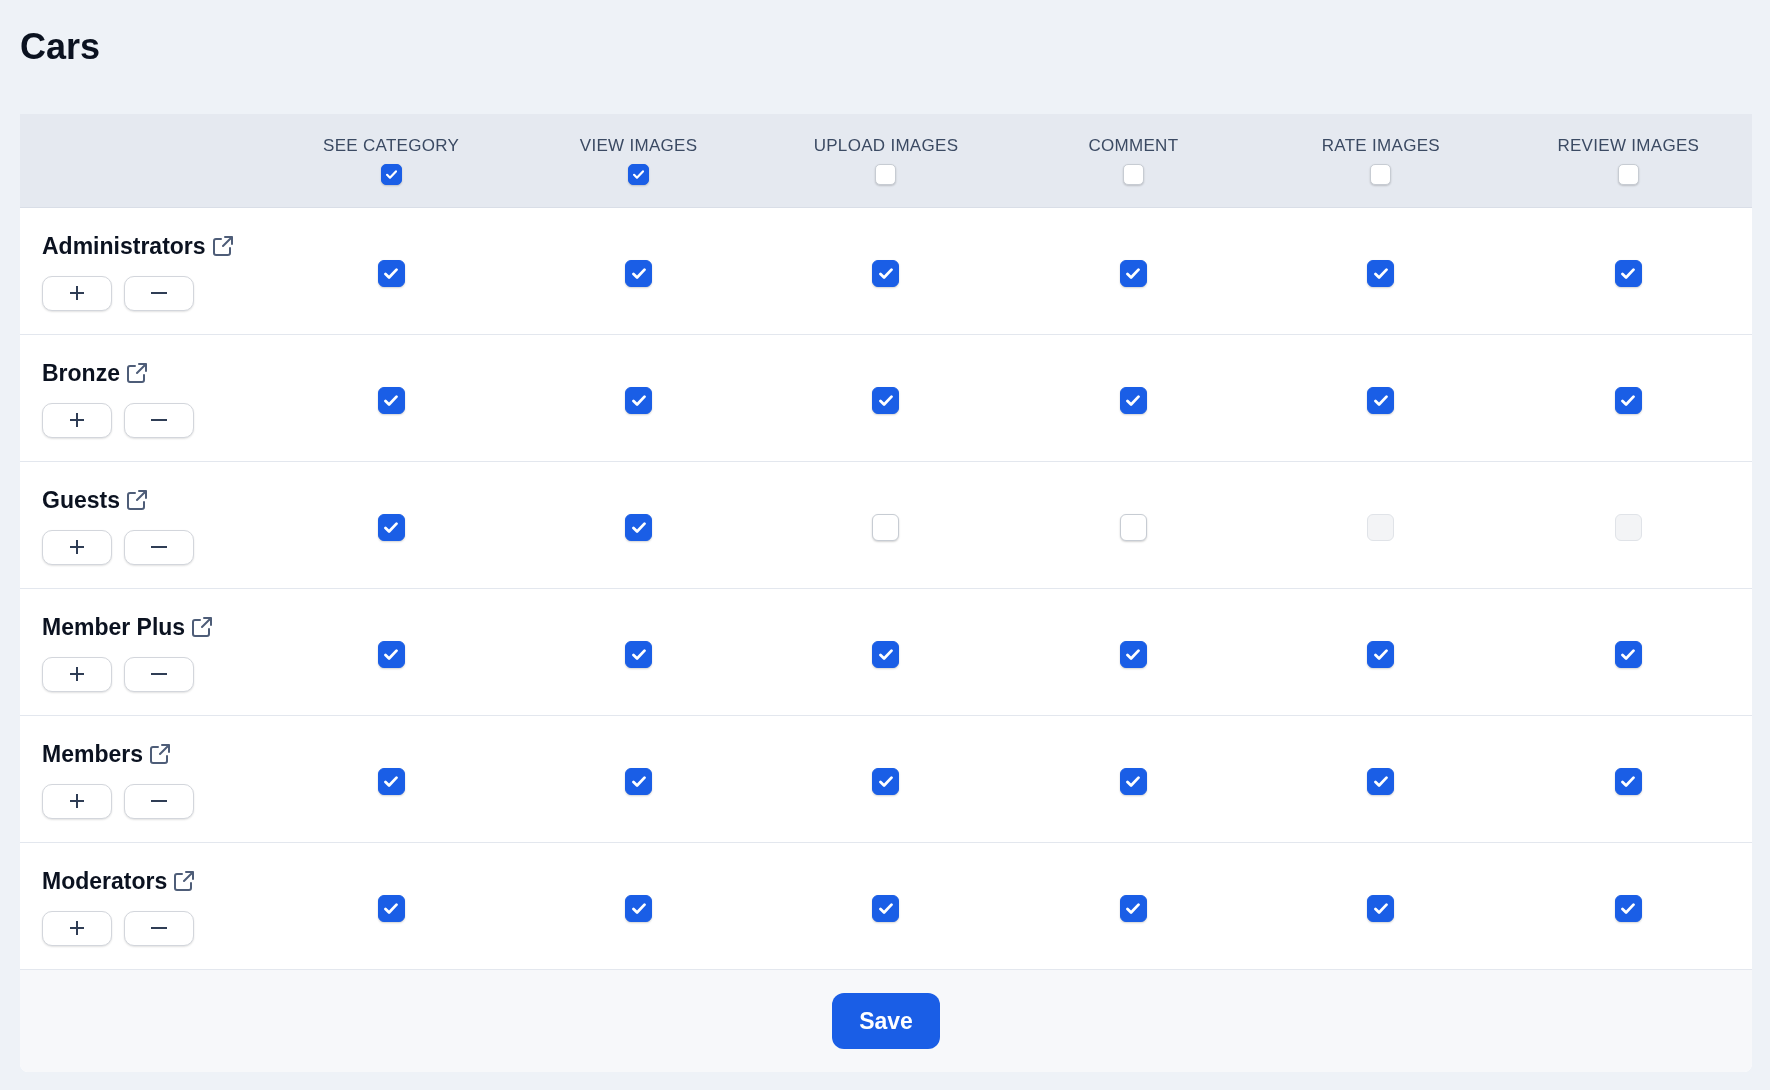  What do you see at coordinates (60, 47) in the screenshot?
I see `page-title: Cars` at bounding box center [60, 47].